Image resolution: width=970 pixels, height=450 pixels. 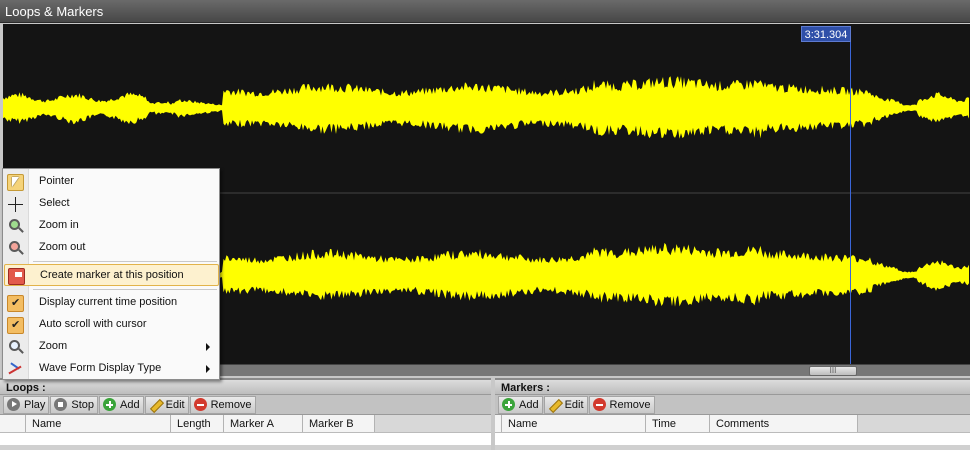 What do you see at coordinates (62, 247) in the screenshot?
I see `menu-item-label: Zoom out` at bounding box center [62, 247].